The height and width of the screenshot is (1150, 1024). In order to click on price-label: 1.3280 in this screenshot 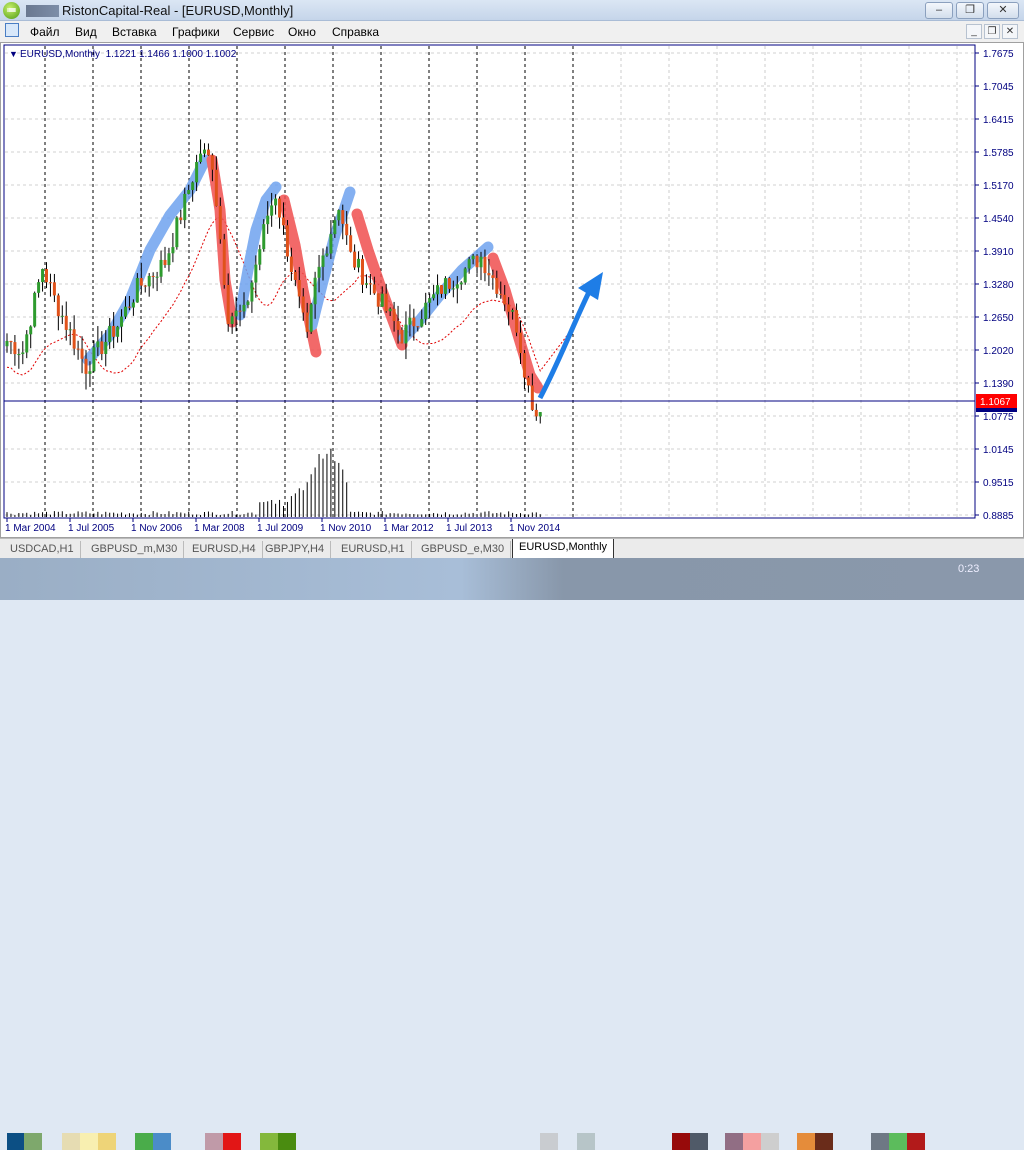, I will do `click(998, 285)`.